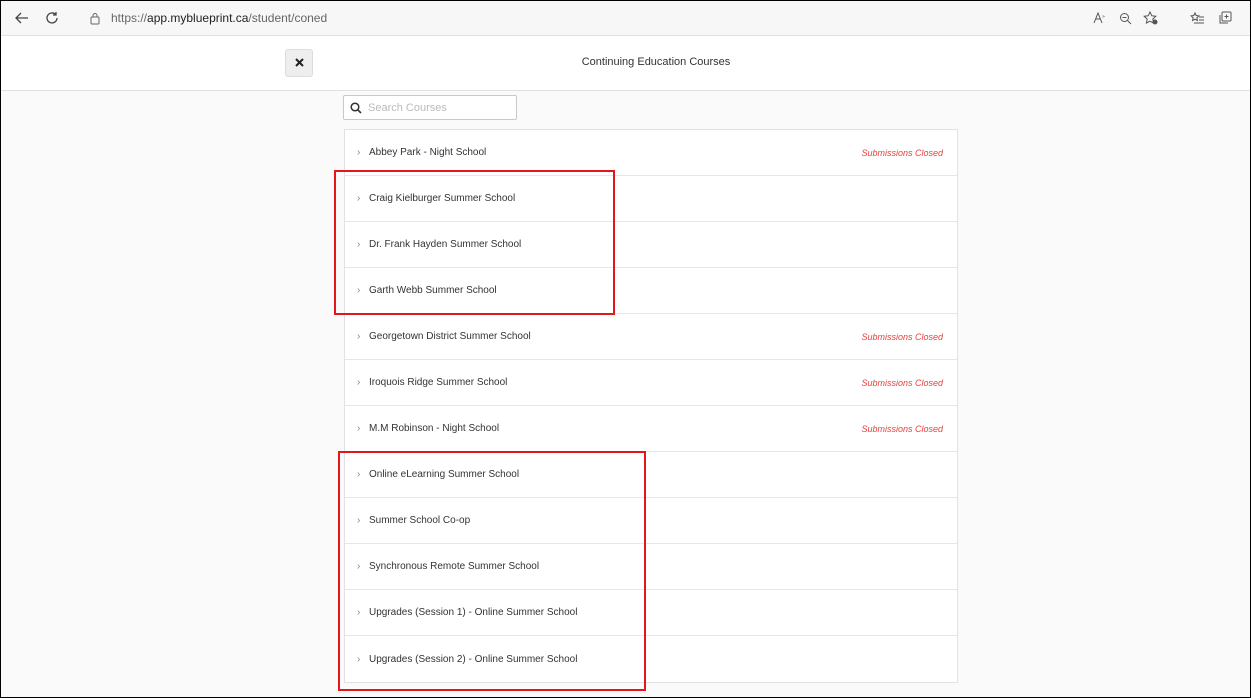 This screenshot has height=698, width=1251. I want to click on course-name: Craig Kielburger Summer School, so click(442, 198).